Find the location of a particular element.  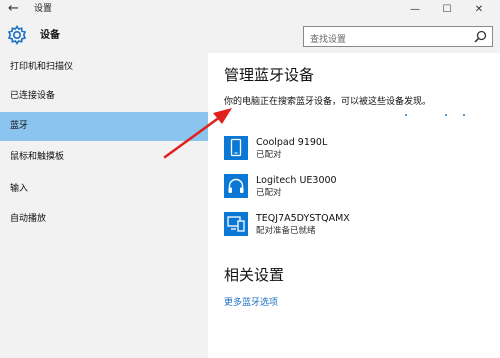

title-bar: ← 设置 — ☐ ✕ is located at coordinates (250, 9).